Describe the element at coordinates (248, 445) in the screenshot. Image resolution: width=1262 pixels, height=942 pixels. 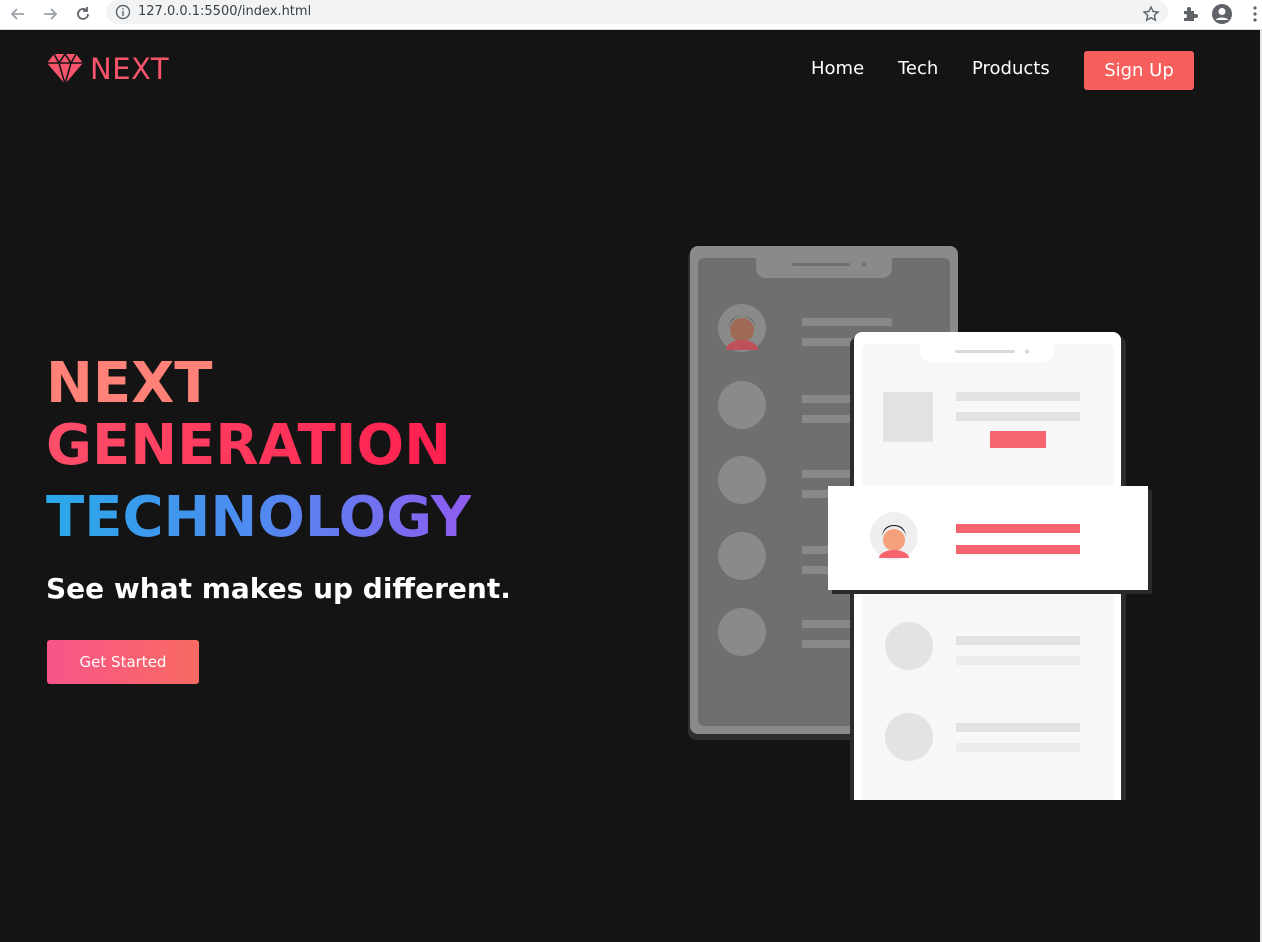
I see `hero-line-generation: GENERATION` at that location.